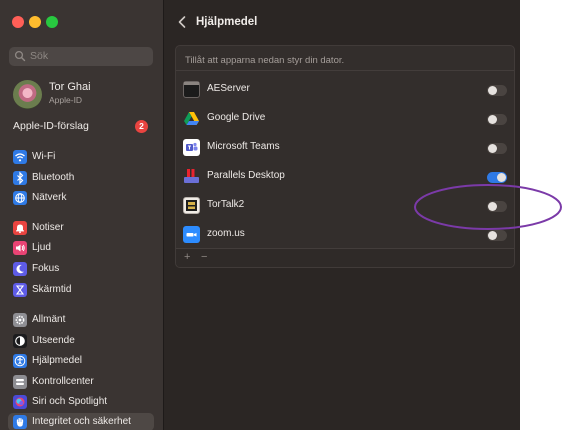 The image size is (566, 430). What do you see at coordinates (187, 257) in the screenshot?
I see `add-button: +` at bounding box center [187, 257].